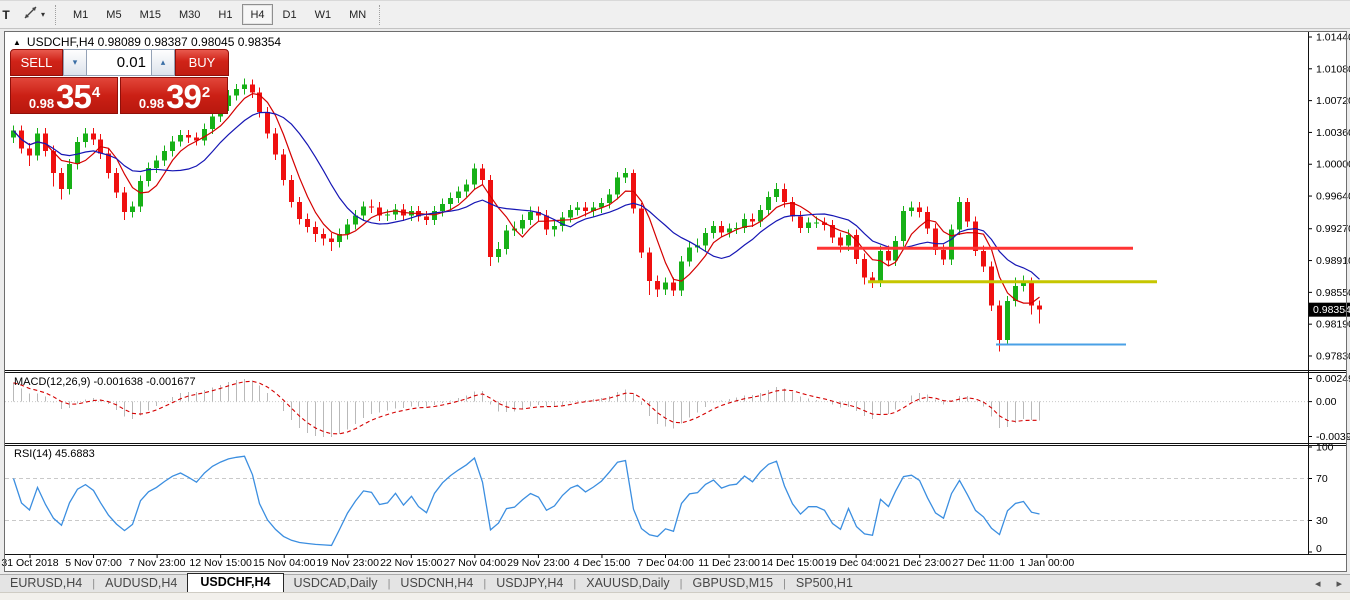  I want to click on macd-label: MACD(12,26,9) -0.001638 -0.001677, so click(105, 382).